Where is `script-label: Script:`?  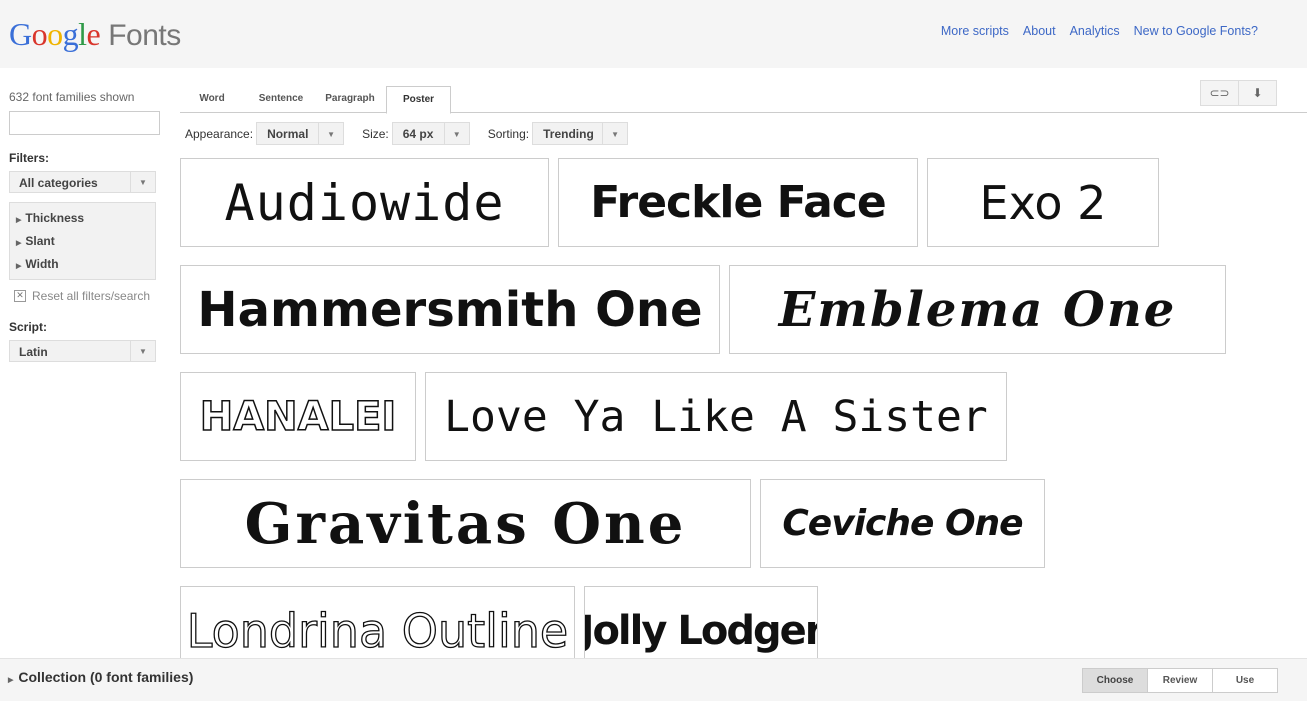
script-label: Script: is located at coordinates (28, 327).